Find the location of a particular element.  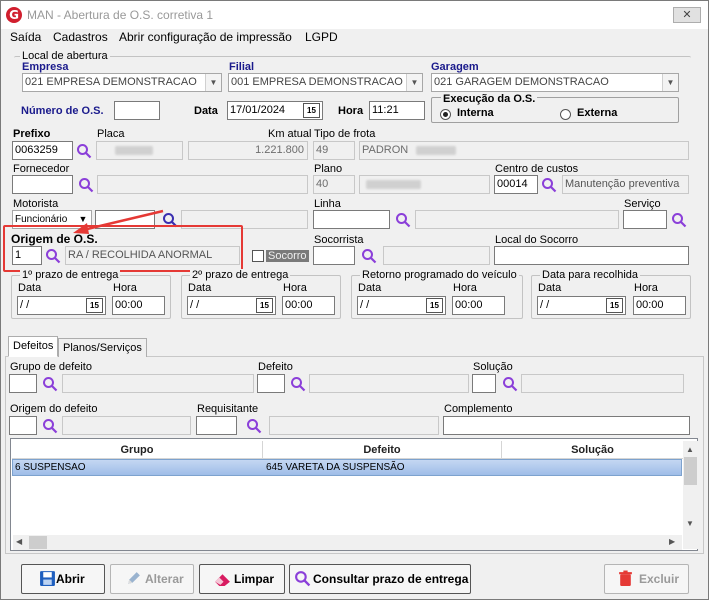

numero-os-input is located at coordinates (137, 110).